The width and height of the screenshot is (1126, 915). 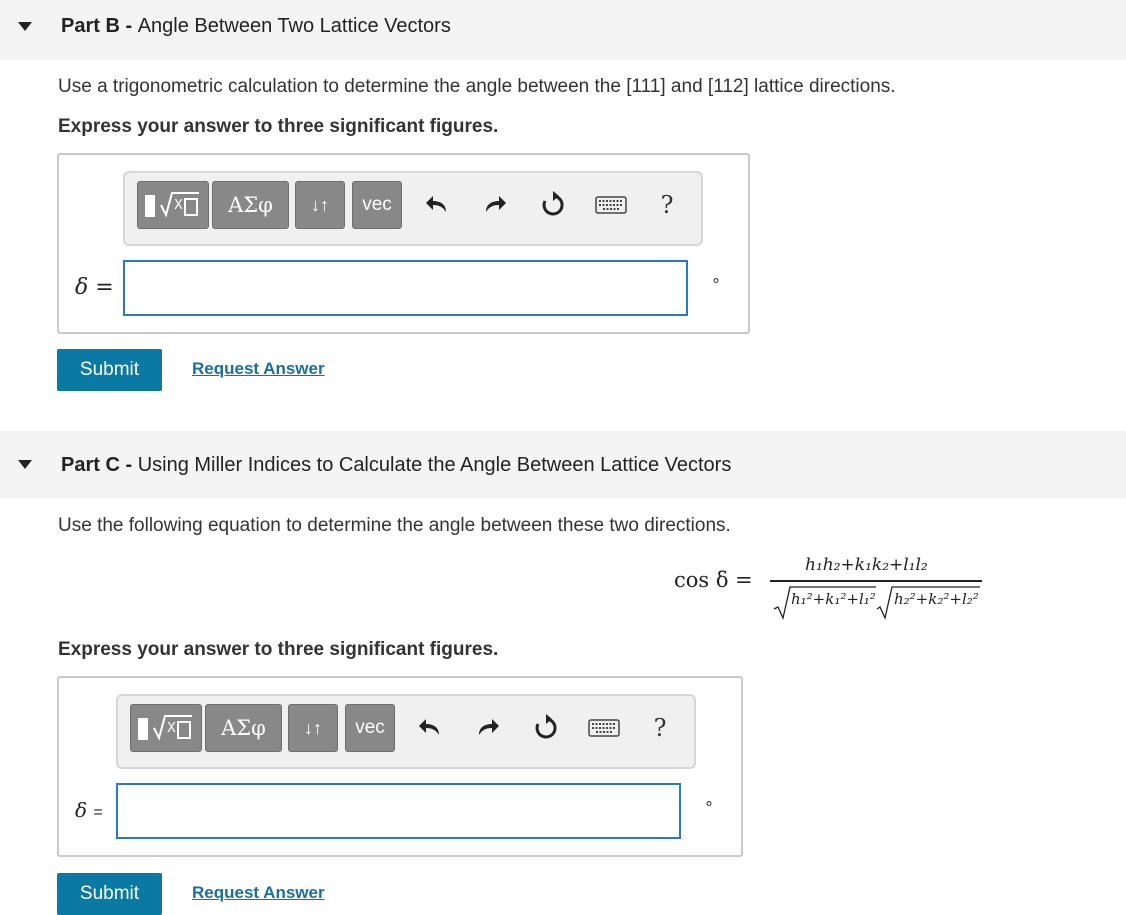 What do you see at coordinates (258, 893) in the screenshot?
I see `part-c-request-answer-link: Request Answer` at bounding box center [258, 893].